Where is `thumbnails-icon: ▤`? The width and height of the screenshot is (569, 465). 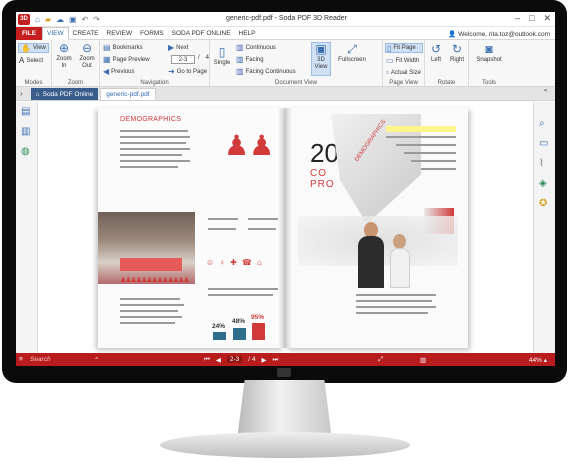
thumbnails-icon: ▤ is located at coordinates (25, 111).